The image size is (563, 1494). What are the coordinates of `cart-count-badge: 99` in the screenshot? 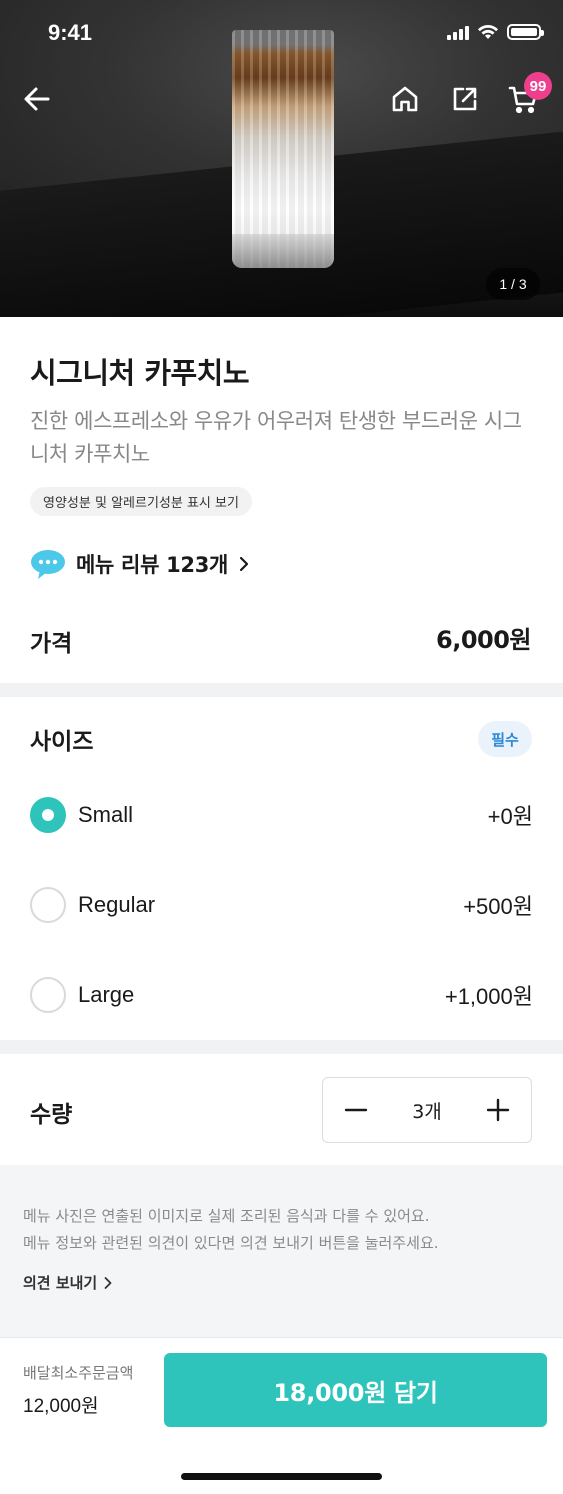 It's located at (538, 86).